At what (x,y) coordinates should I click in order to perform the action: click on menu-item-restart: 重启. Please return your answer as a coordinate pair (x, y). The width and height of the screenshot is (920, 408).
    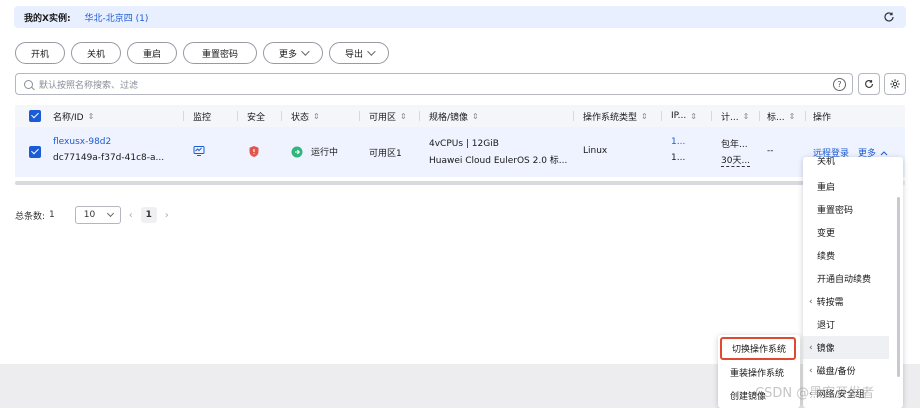
    Looking at the image, I should click on (853, 186).